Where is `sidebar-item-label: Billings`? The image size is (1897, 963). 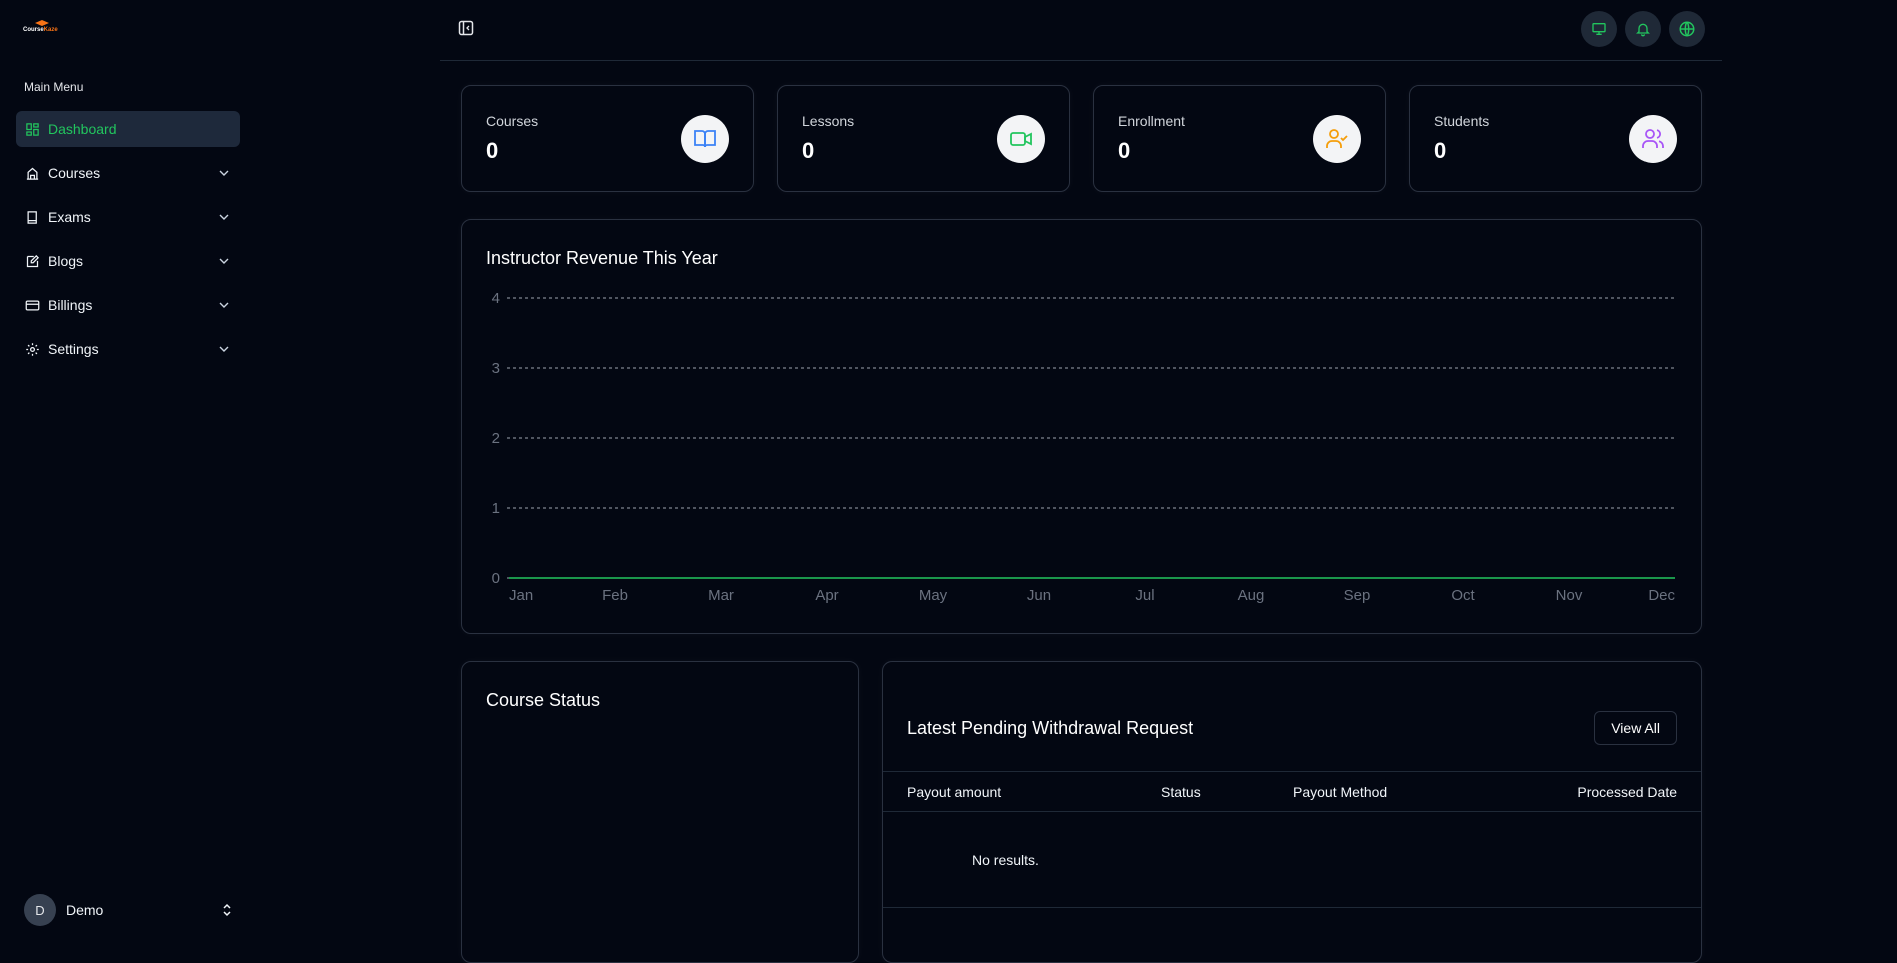 sidebar-item-label: Billings is located at coordinates (70, 305).